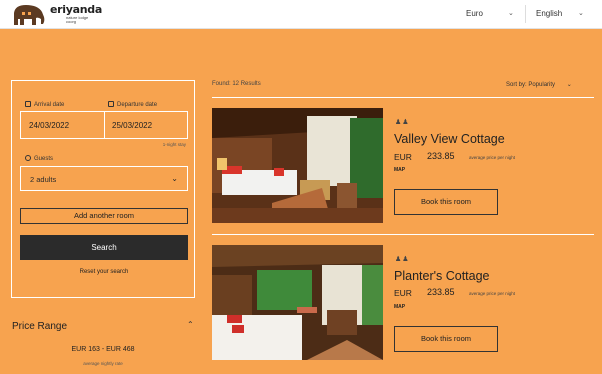  Describe the element at coordinates (104, 216) in the screenshot. I see `add-room-button: Add another room` at that location.